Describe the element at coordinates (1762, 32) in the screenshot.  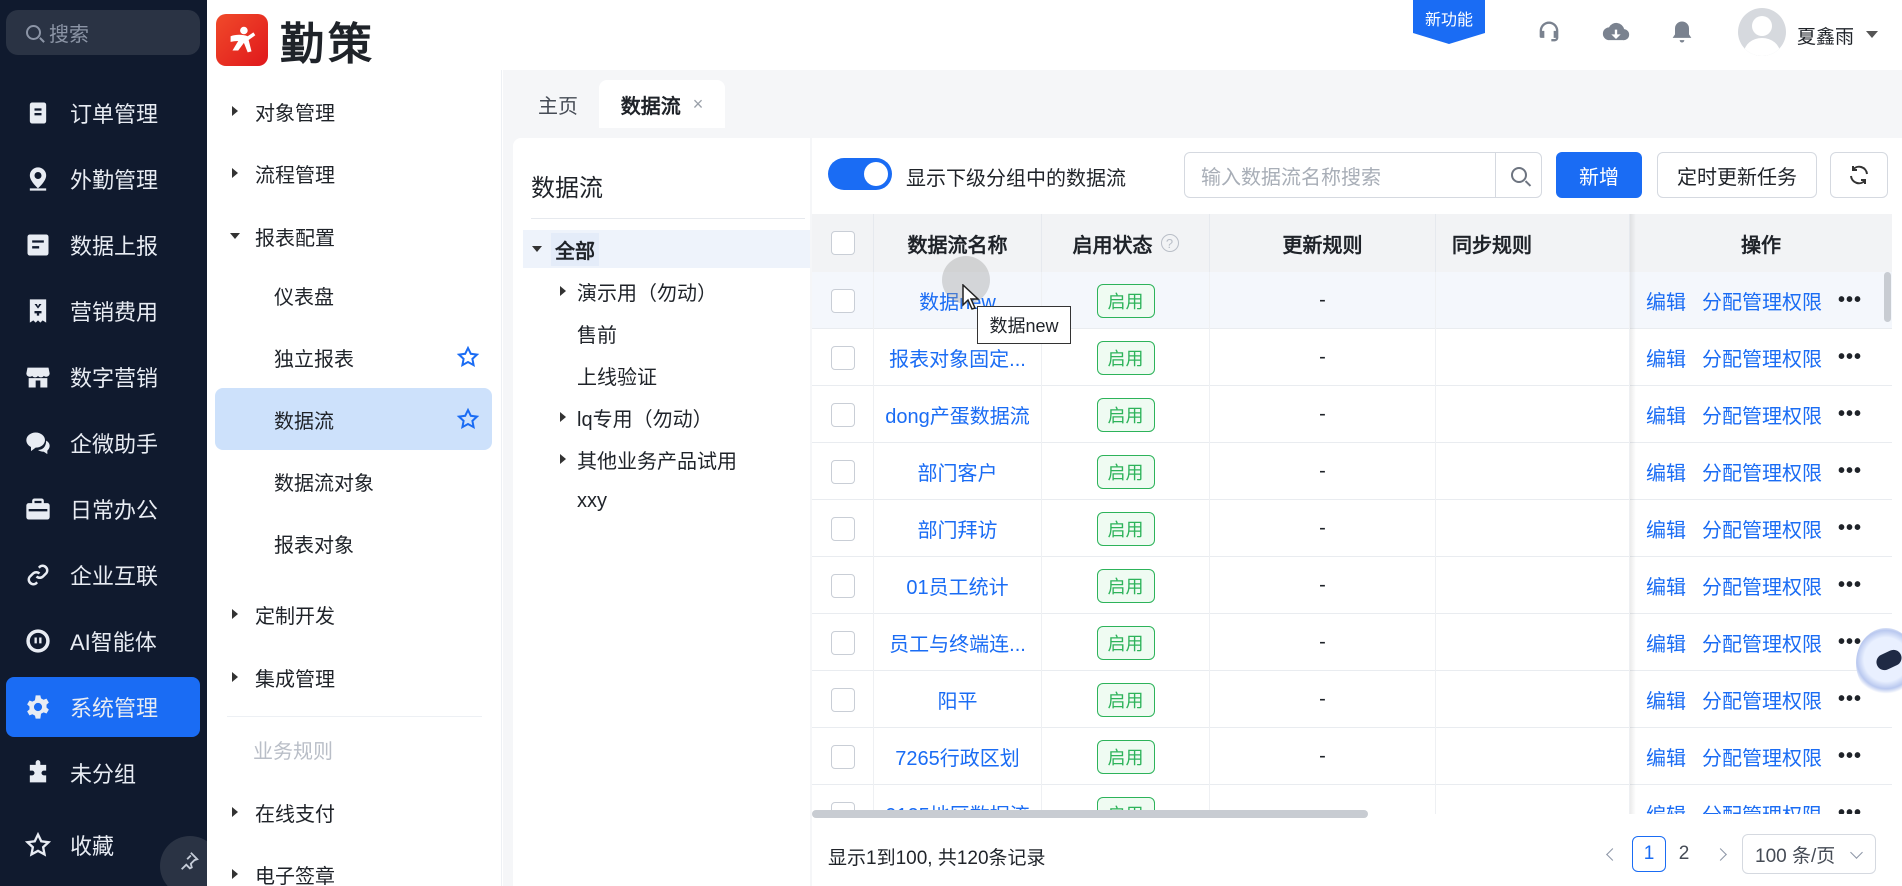
I see `avatar` at that location.